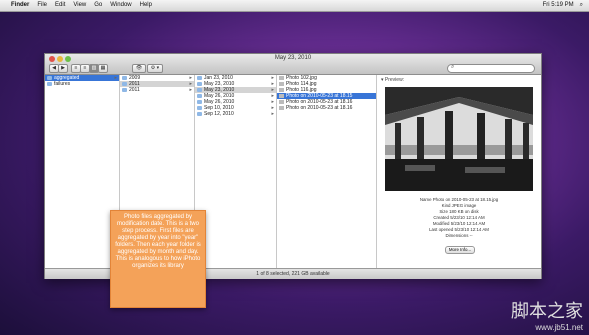 Image resolution: width=589 pixels, height=335 pixels. Describe the element at coordinates (581, 5) in the screenshot. I see `spotlight-icon: ⌕` at that location.